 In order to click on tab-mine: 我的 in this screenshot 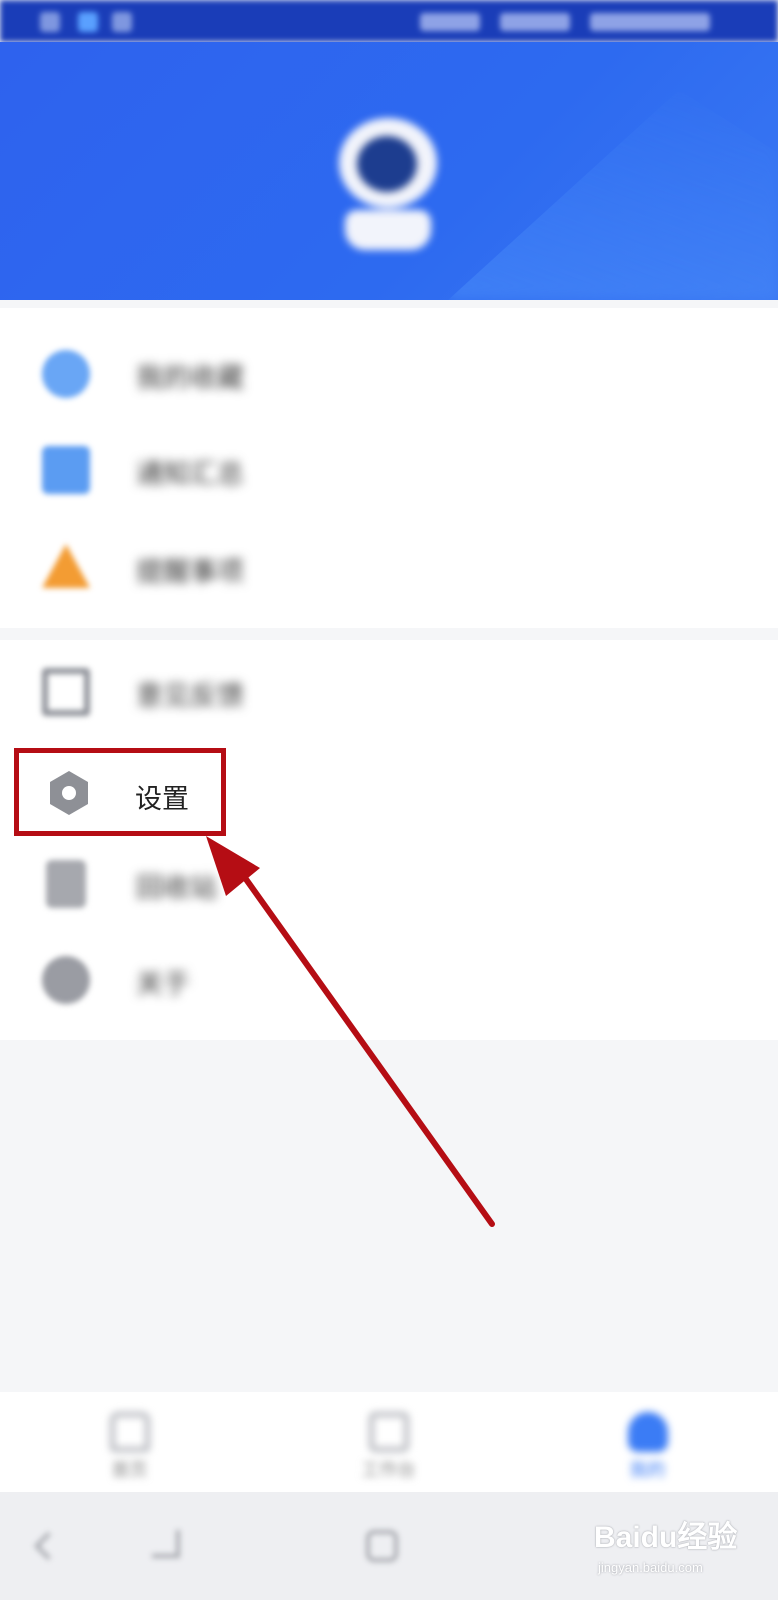, I will do `click(647, 1442)`.